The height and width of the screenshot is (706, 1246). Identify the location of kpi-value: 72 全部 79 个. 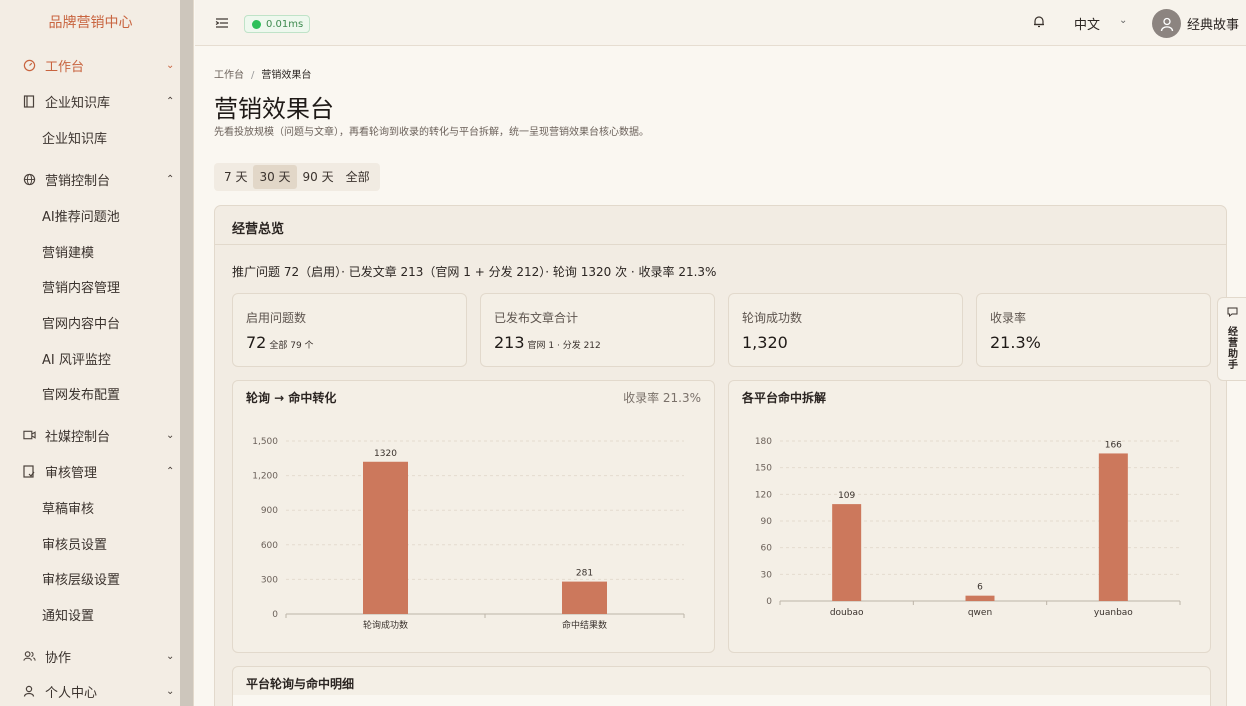
(280, 342).